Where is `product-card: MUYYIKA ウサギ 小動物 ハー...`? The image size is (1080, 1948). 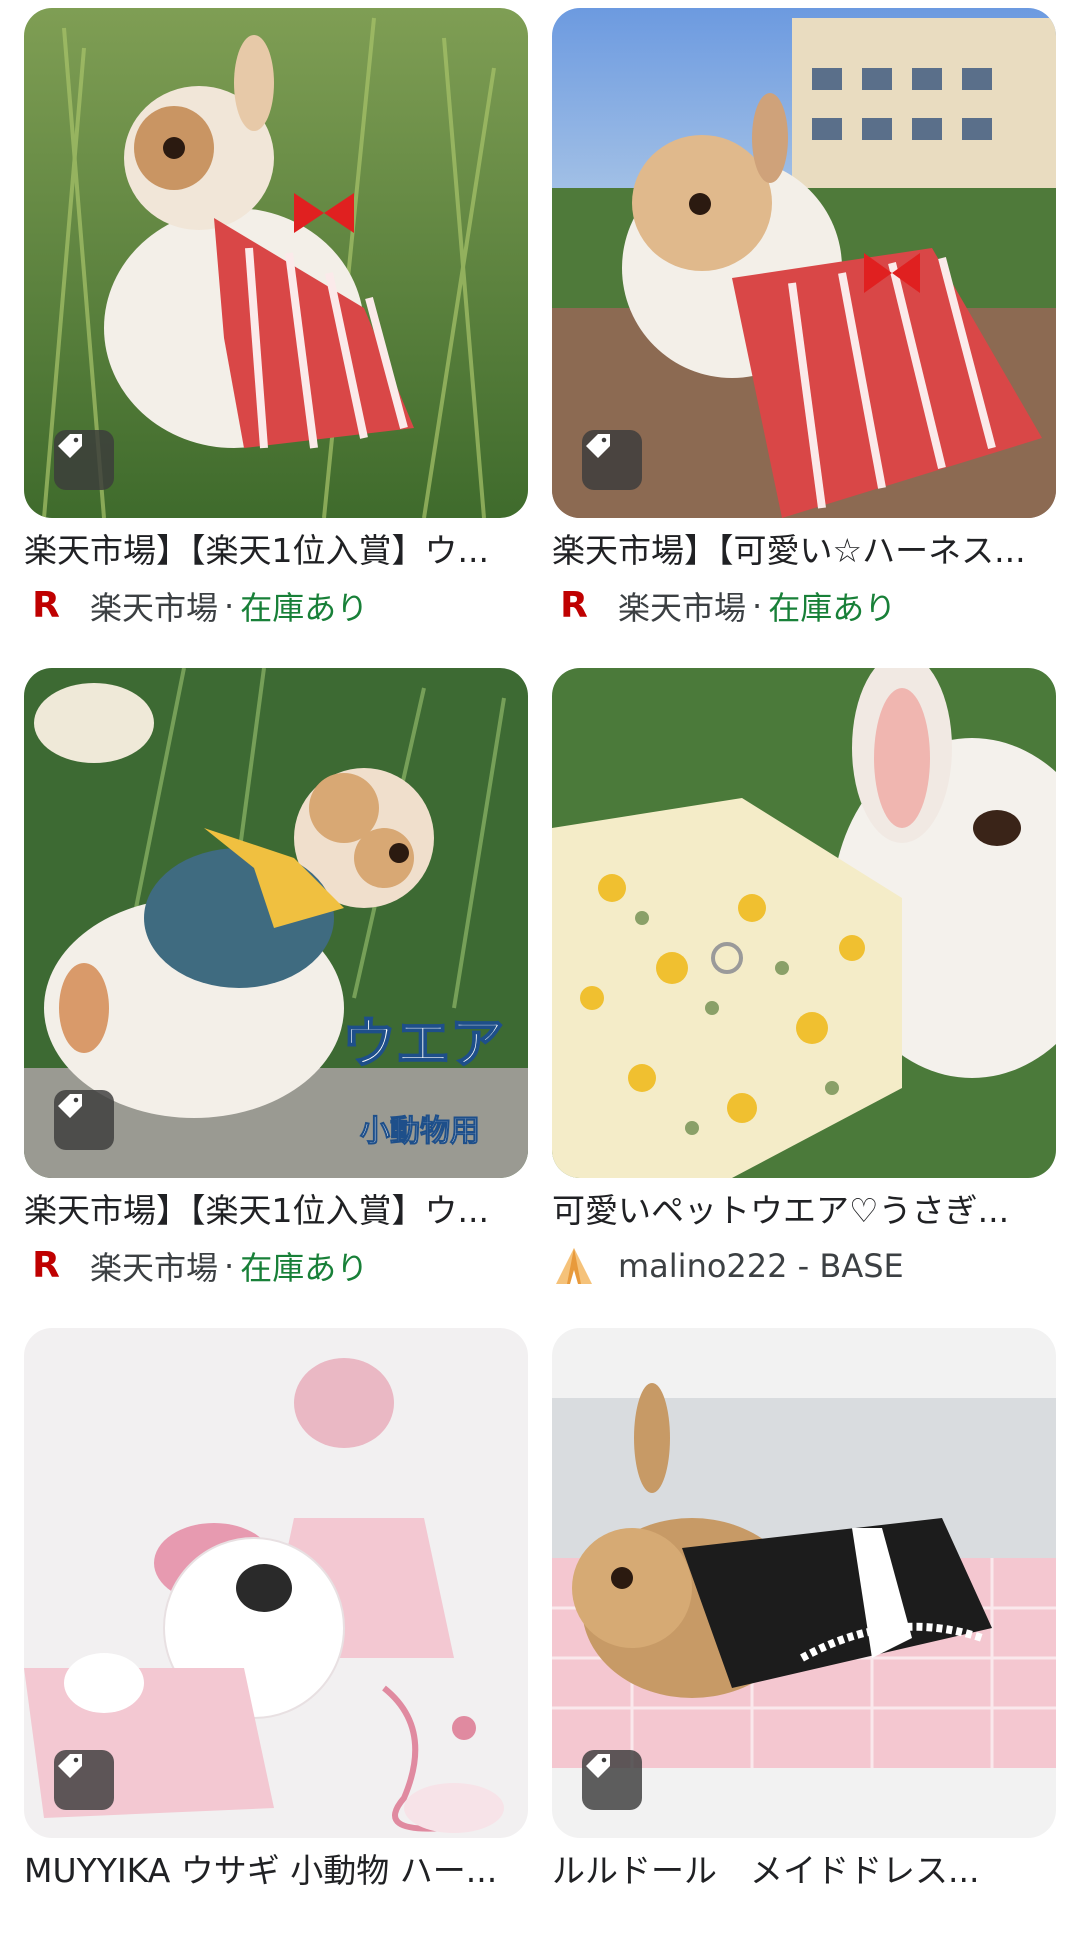
product-card: MUYYIKA ウサギ 小動物 ハー... is located at coordinates (276, 1638).